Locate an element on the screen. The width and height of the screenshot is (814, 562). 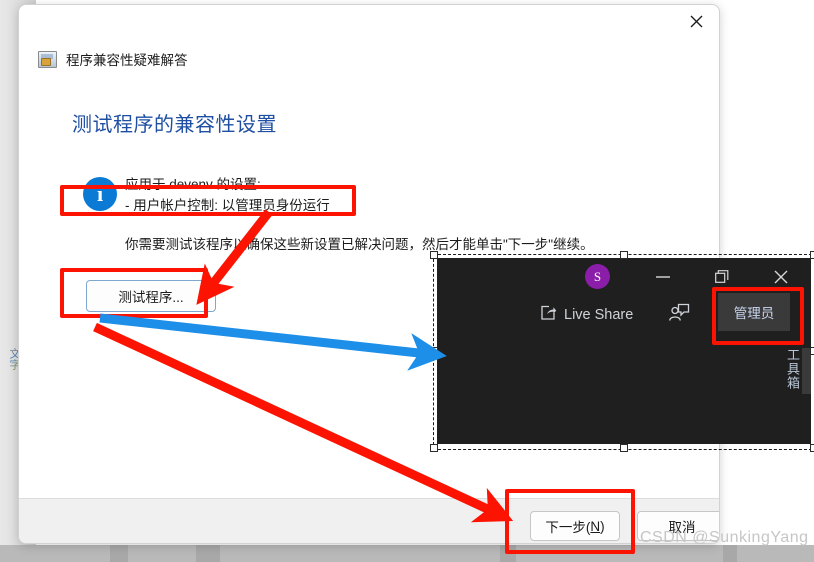
instruction-paragraph: 你需要测试该程序以确保这些新设置已解决问题，然后才能单击"下一步"继续。 is located at coordinates (359, 244).